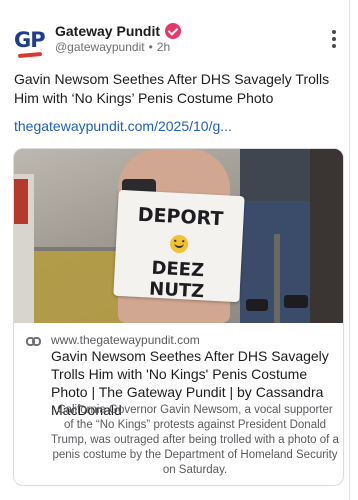  I want to click on post-header: GP Gateway Pundit @gatewaypundit • 2h, so click(179, 40).